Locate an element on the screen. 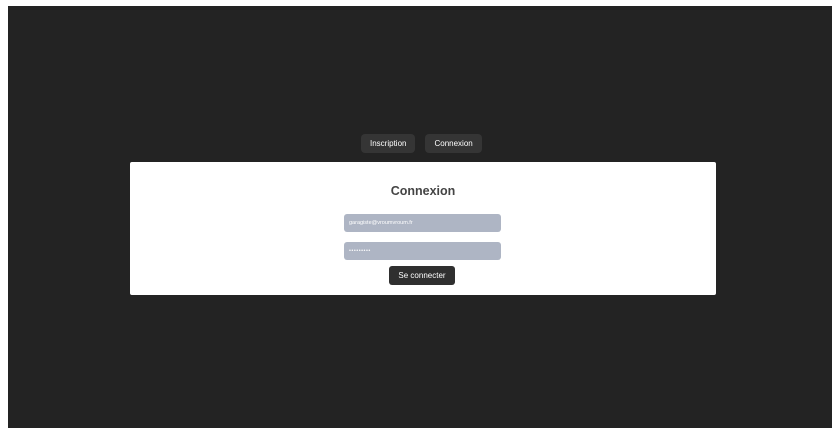  login-title: Connexion is located at coordinates (423, 191).